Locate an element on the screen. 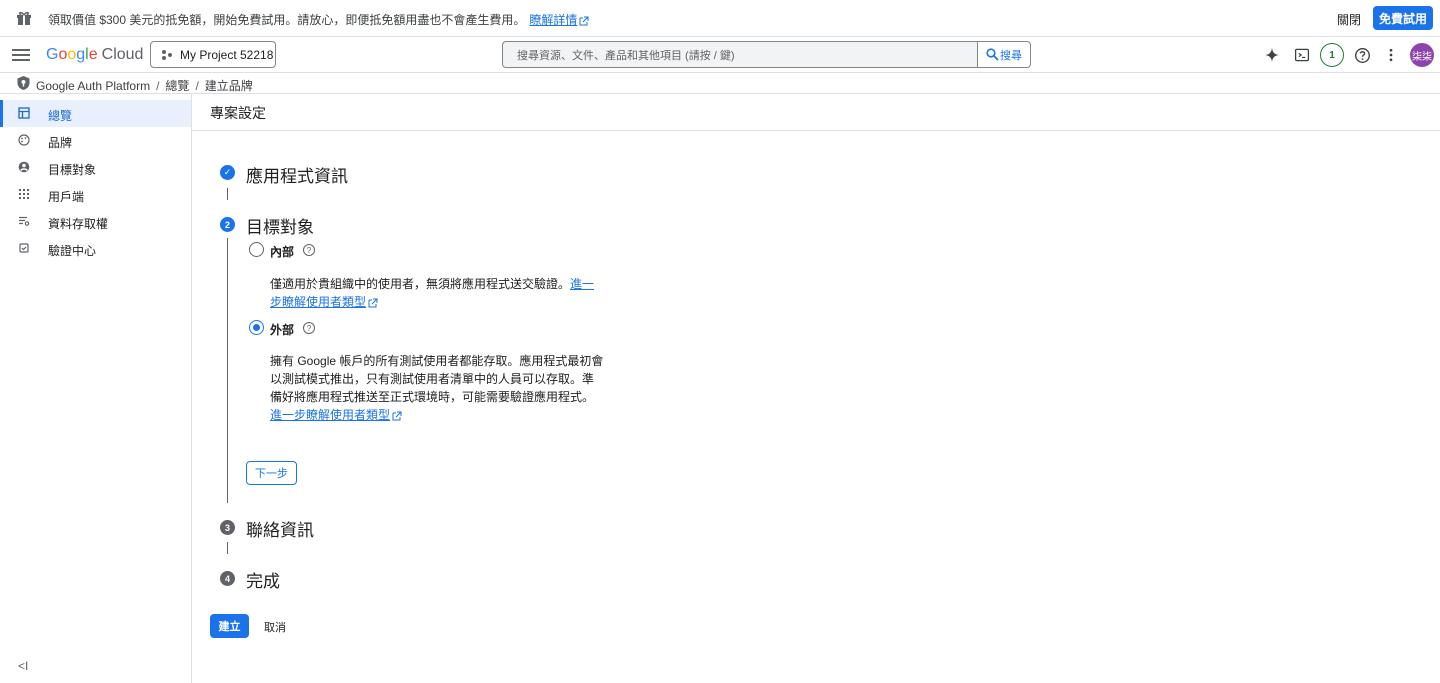 The width and height of the screenshot is (1440, 683). search-button: 搜尋 is located at coordinates (1004, 54).